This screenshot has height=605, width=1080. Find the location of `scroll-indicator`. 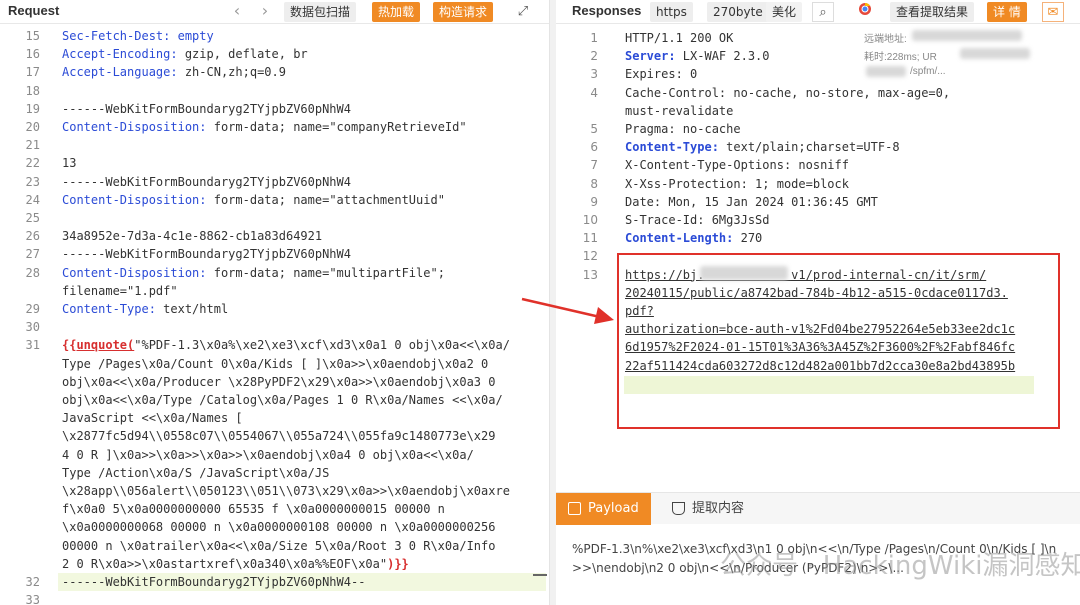

scroll-indicator is located at coordinates (540, 575).